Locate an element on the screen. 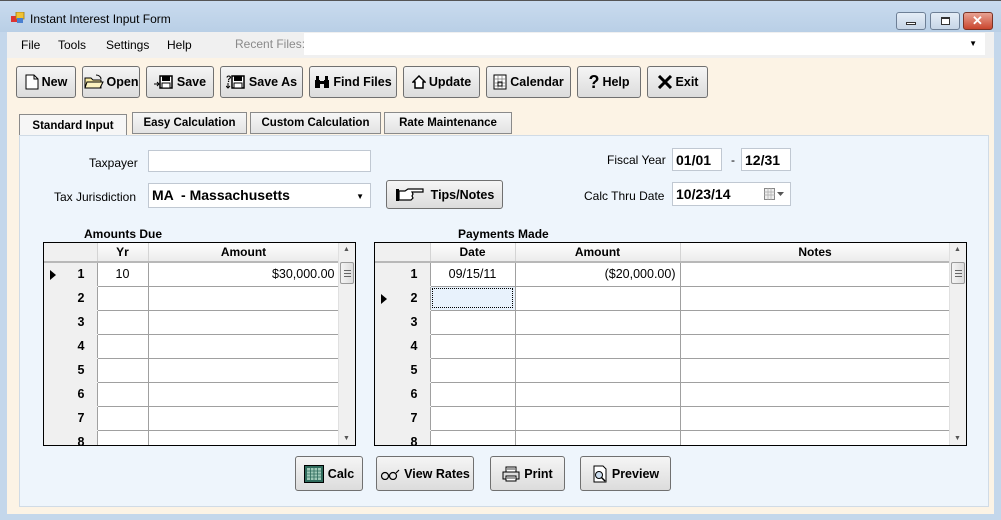 This screenshot has width=1001, height=520. help-button: ? Help is located at coordinates (609, 82).